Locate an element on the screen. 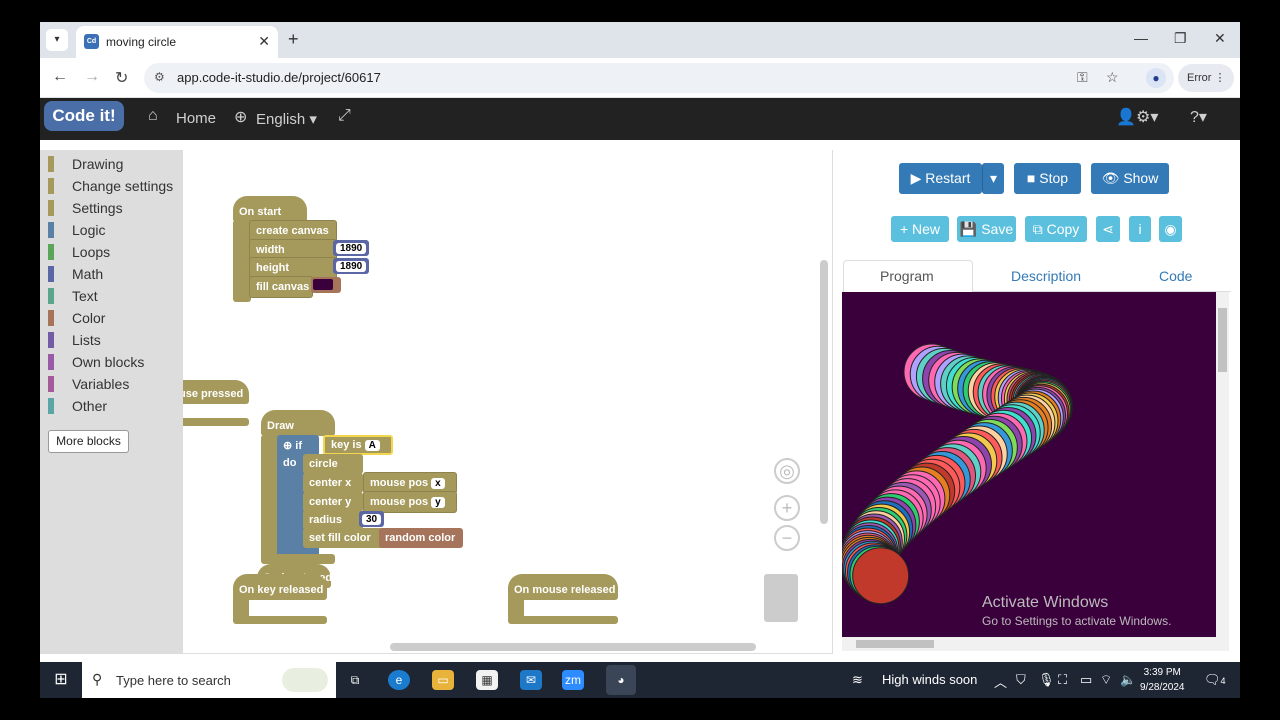 Image resolution: width=1280 pixels, height=720 pixels. password-key-icon: ⚿ is located at coordinates (1082, 77).